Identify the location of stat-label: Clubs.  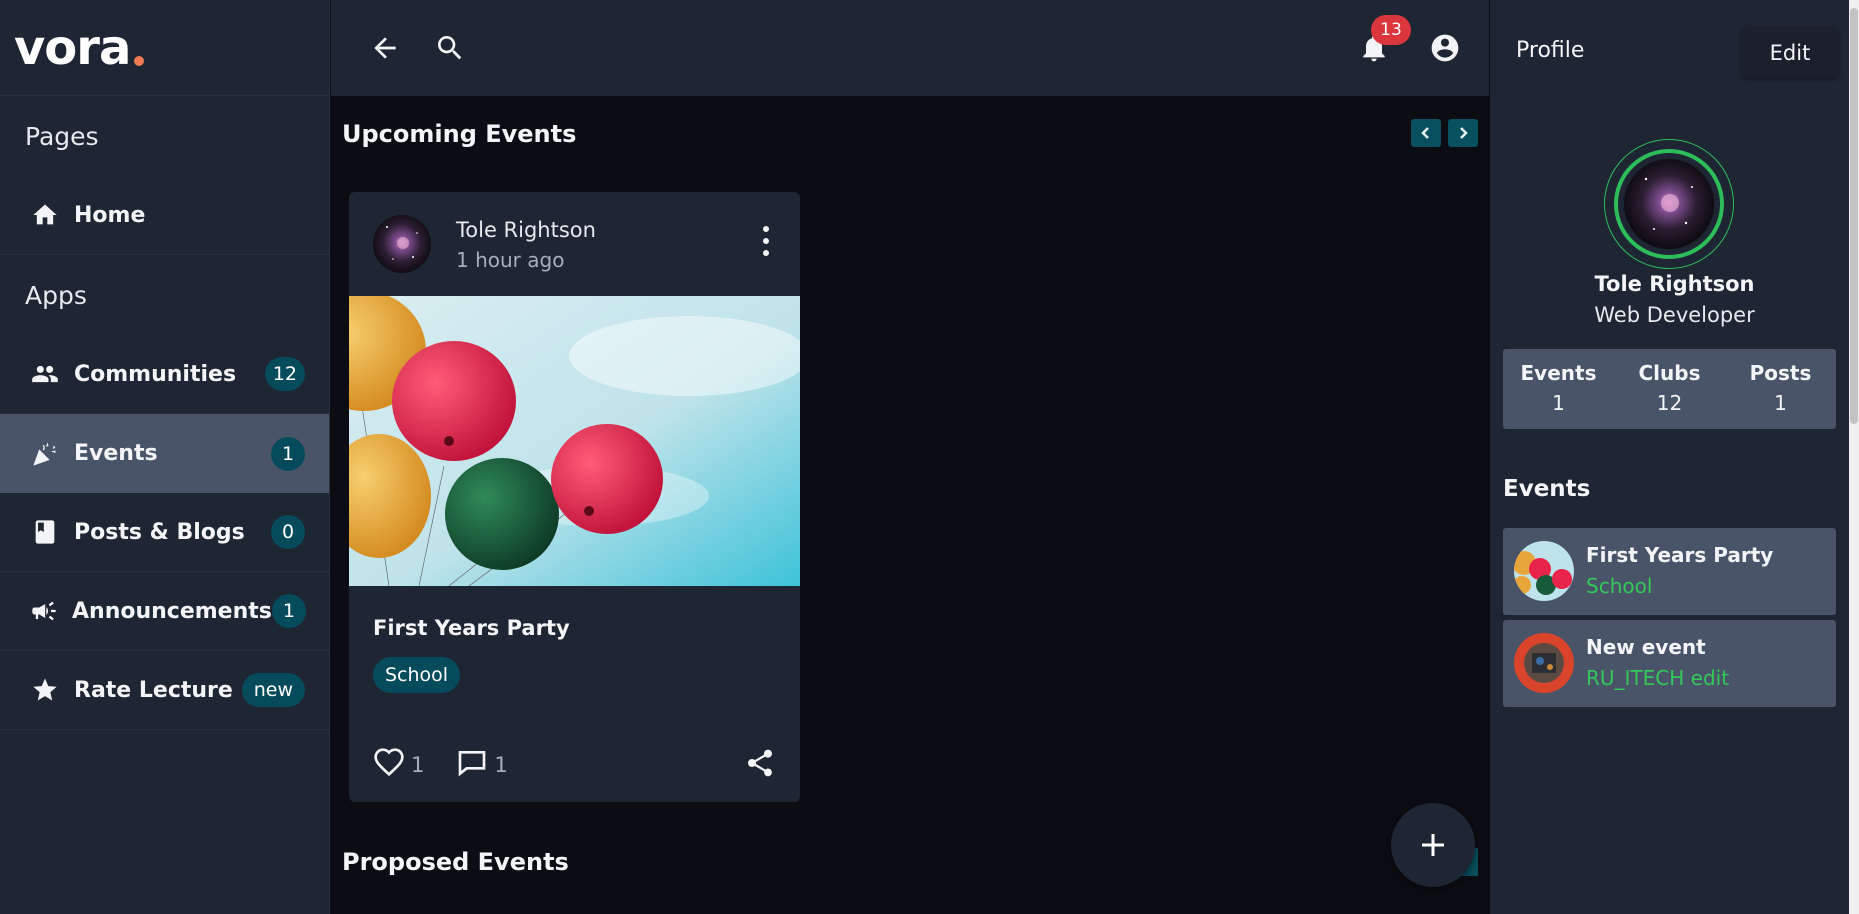
(1669, 373).